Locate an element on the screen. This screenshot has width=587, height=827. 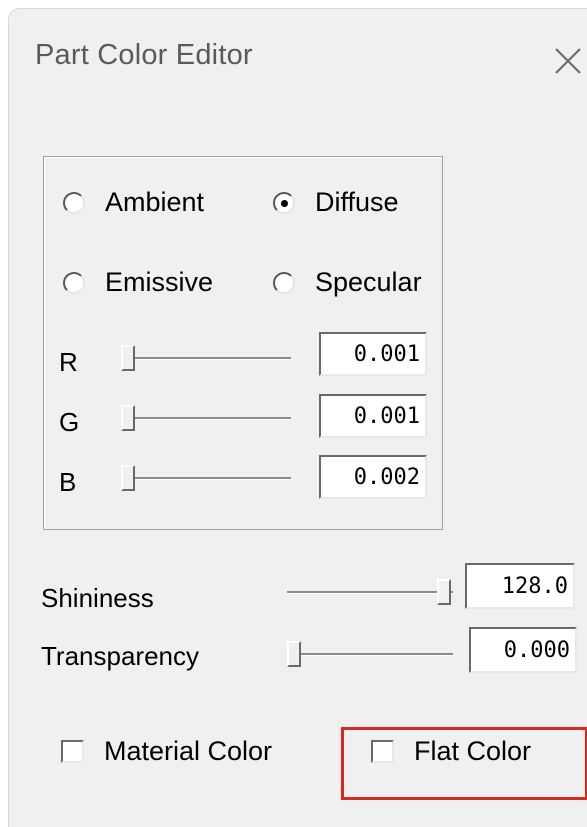
radio-emissive-indicator is located at coordinates (74, 282).